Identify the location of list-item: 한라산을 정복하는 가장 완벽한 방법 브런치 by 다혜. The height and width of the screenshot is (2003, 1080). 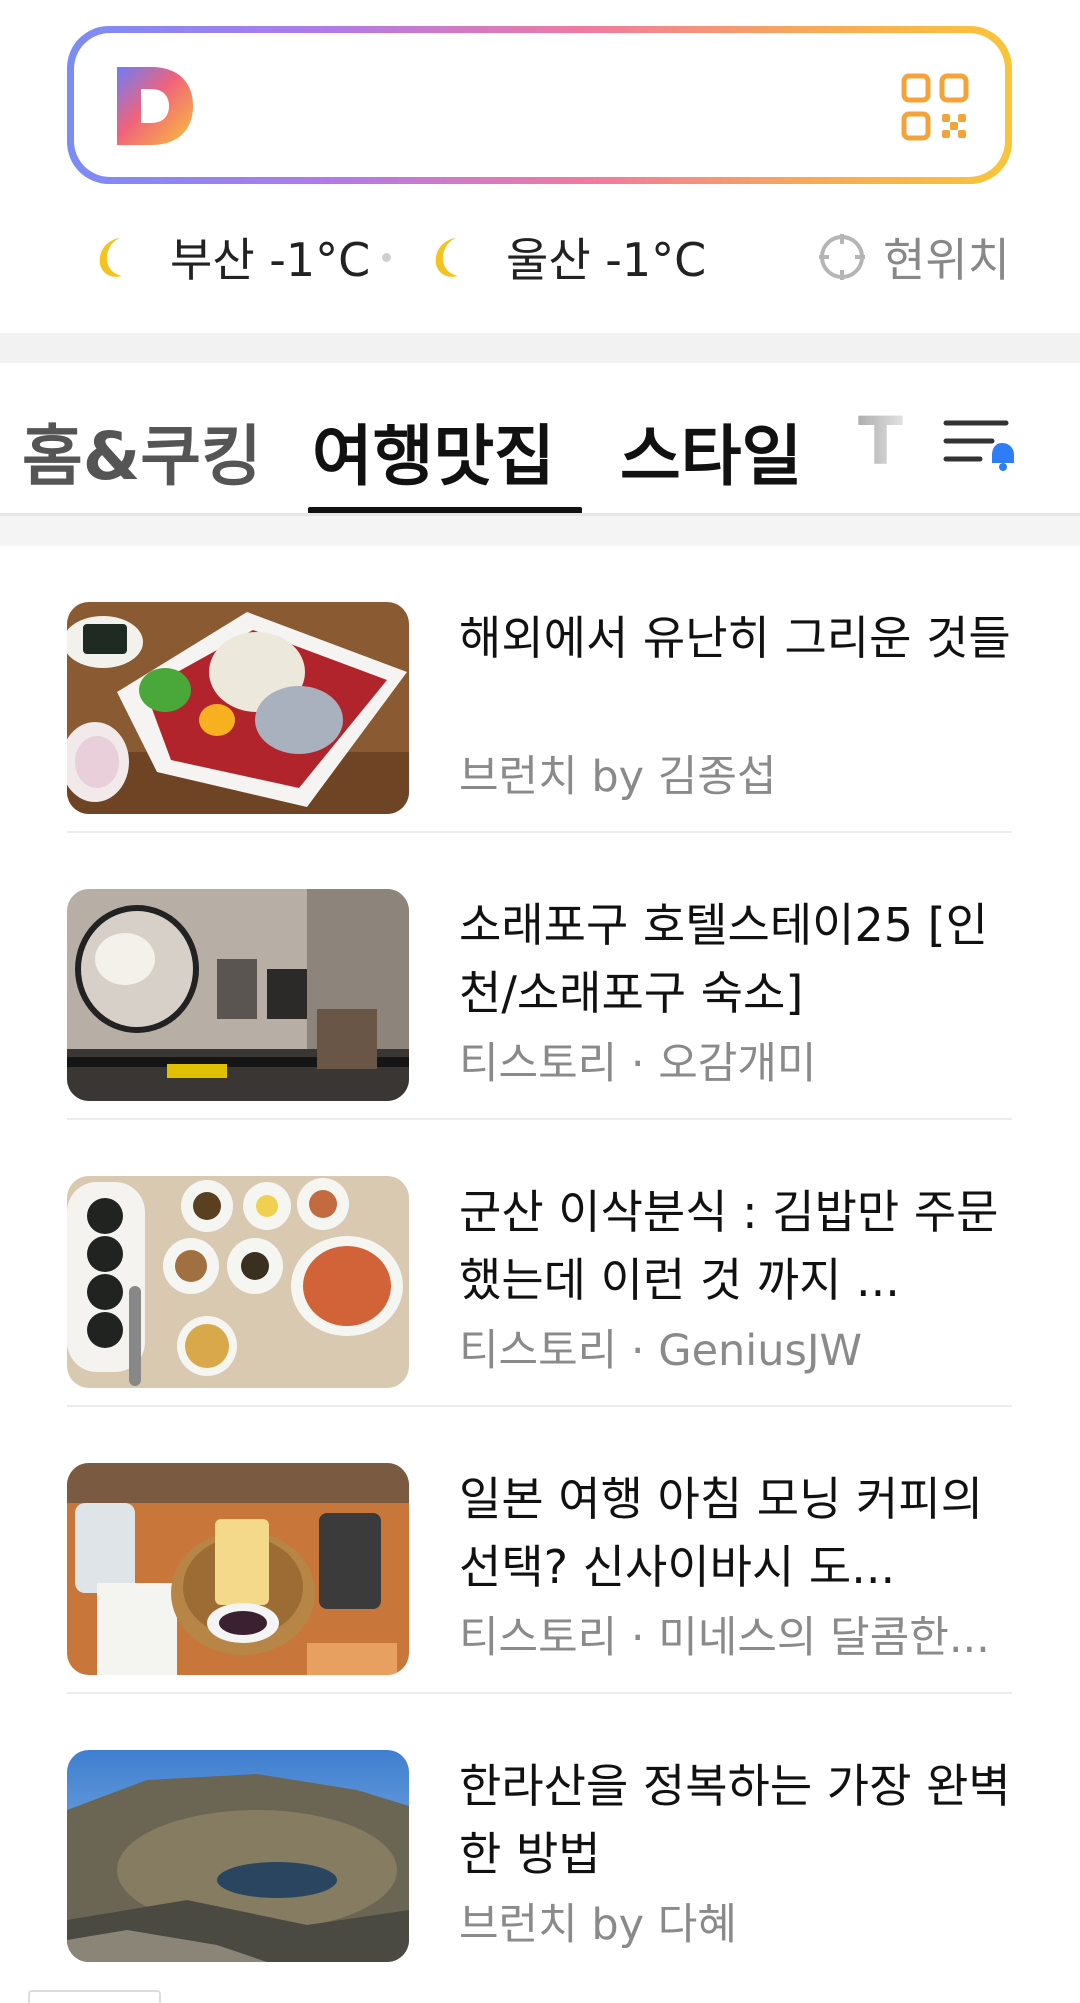
(539, 1837).